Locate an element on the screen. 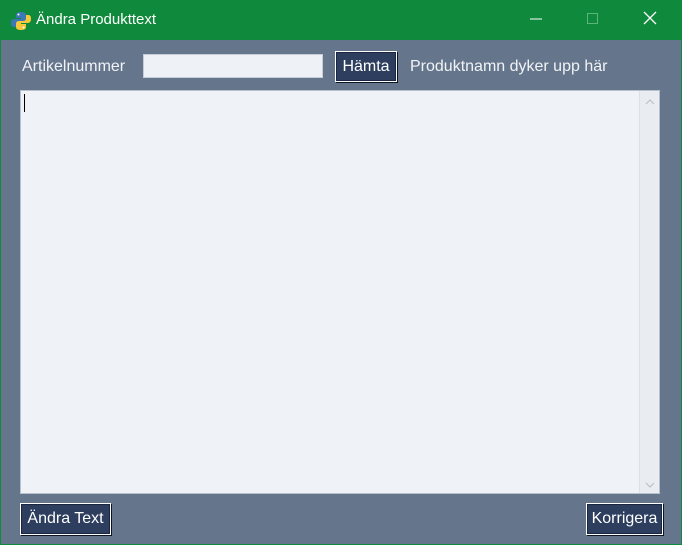 This screenshot has width=682, height=545. close-button is located at coordinates (650, 20).